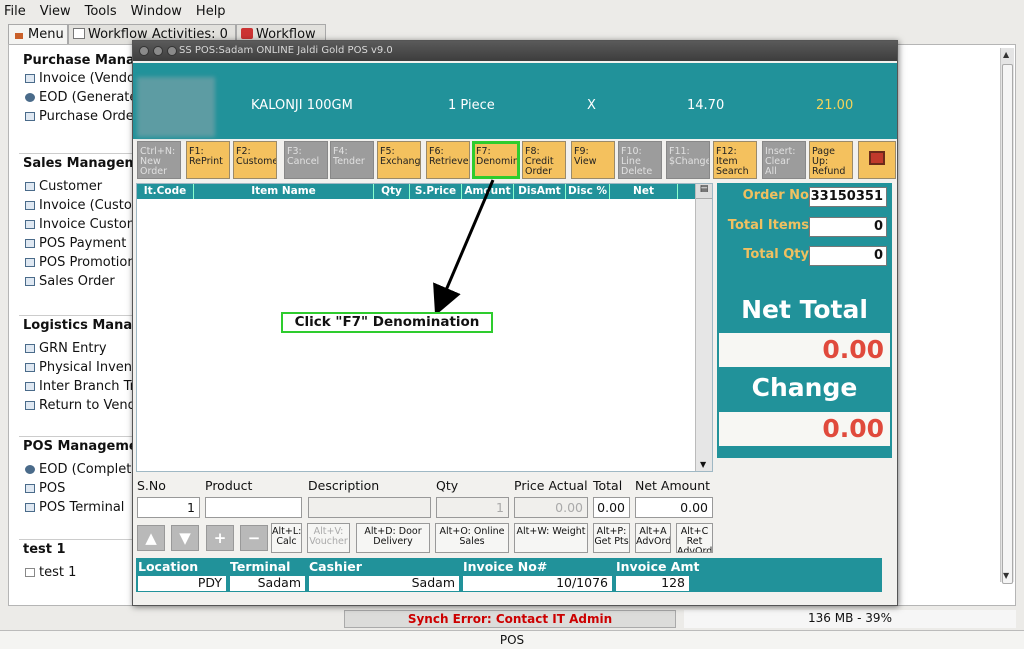 The image size is (1024, 649). Describe the element at coordinates (464, 247) in the screenshot. I see `annotation-arrow` at that location.